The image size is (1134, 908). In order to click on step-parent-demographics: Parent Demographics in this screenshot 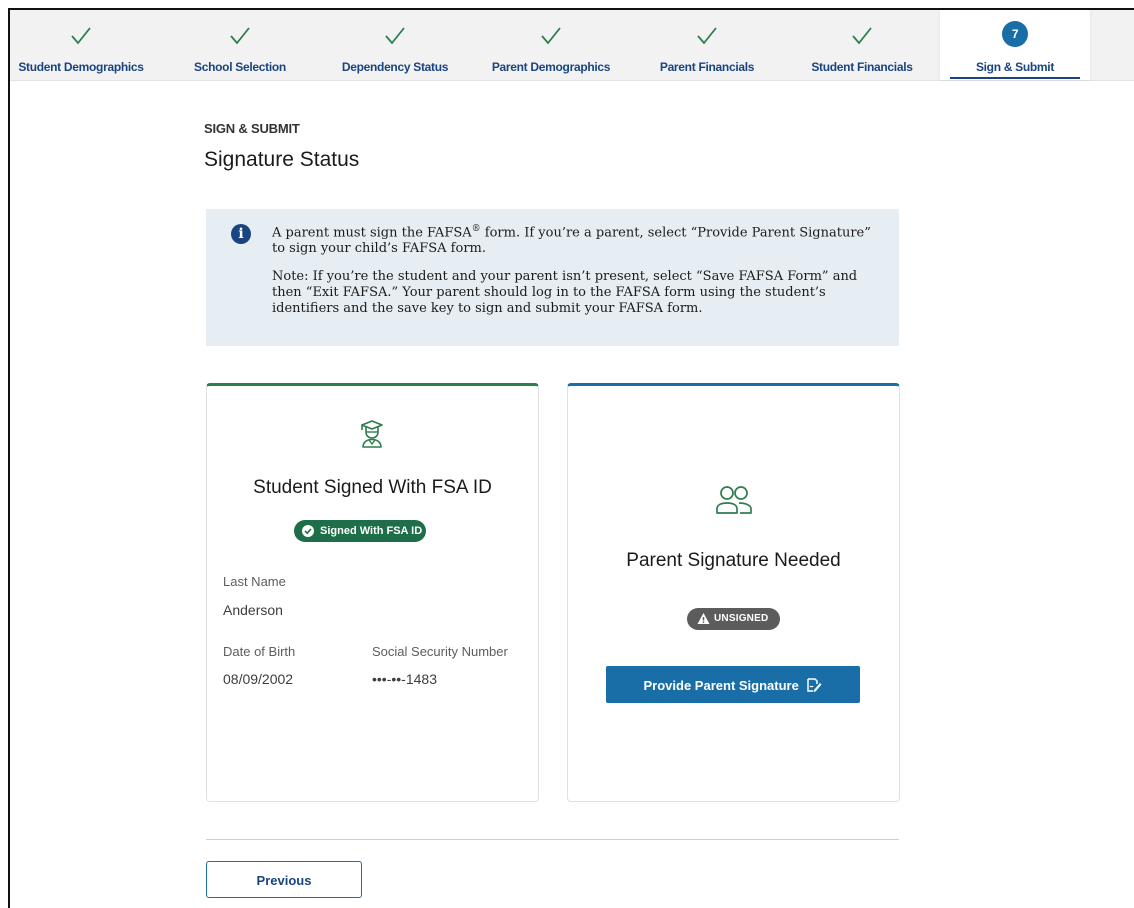, I will do `click(551, 45)`.